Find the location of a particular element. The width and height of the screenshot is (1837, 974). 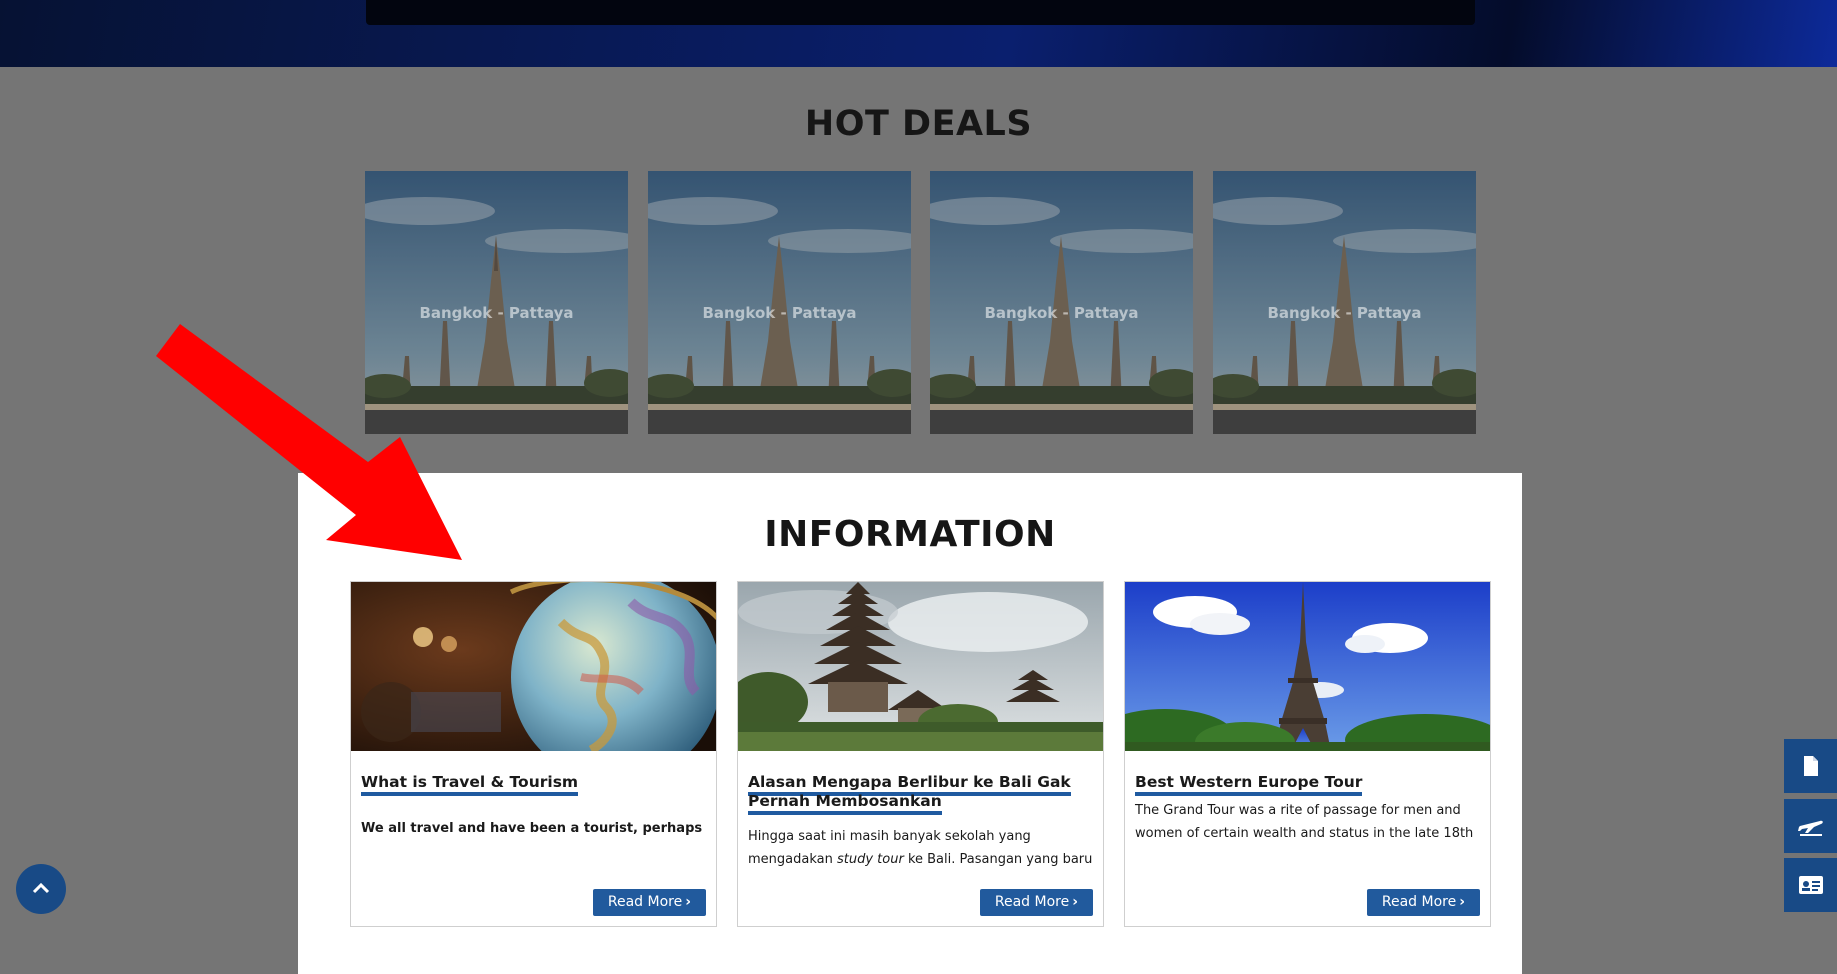

card-title: Best Western Europe Tour is located at coordinates (1307, 784).